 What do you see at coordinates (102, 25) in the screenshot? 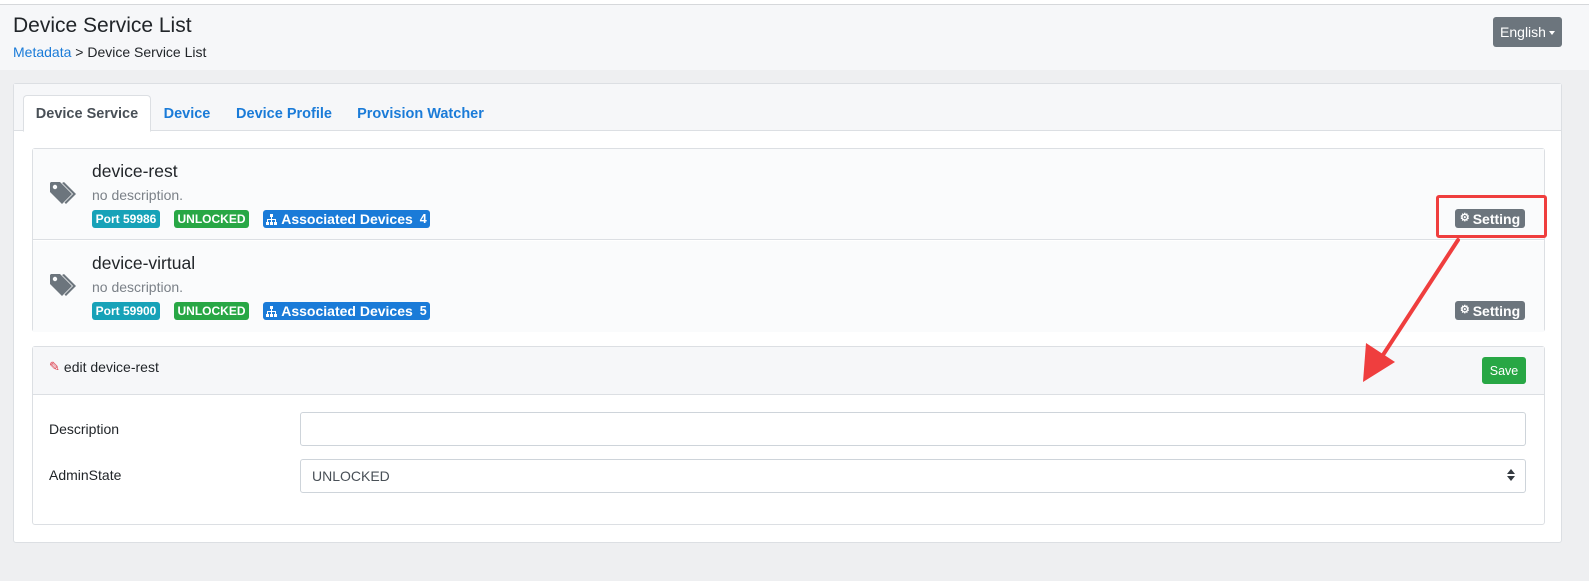
I see `page-title: Device Service List` at bounding box center [102, 25].